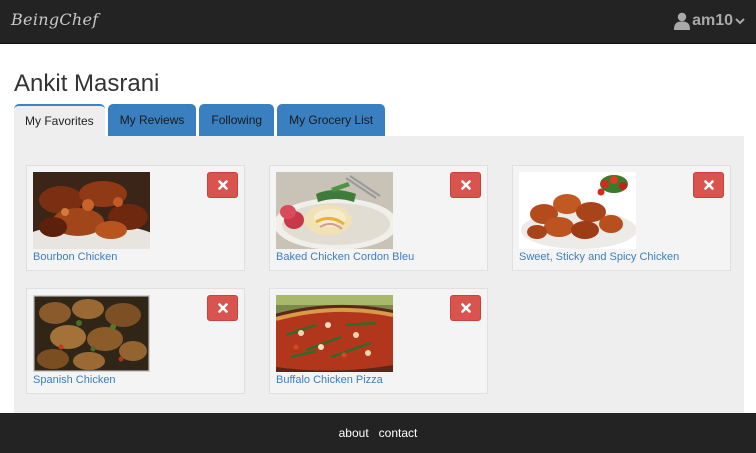  I want to click on favorite-card: Spanish Chicken, so click(135, 341).